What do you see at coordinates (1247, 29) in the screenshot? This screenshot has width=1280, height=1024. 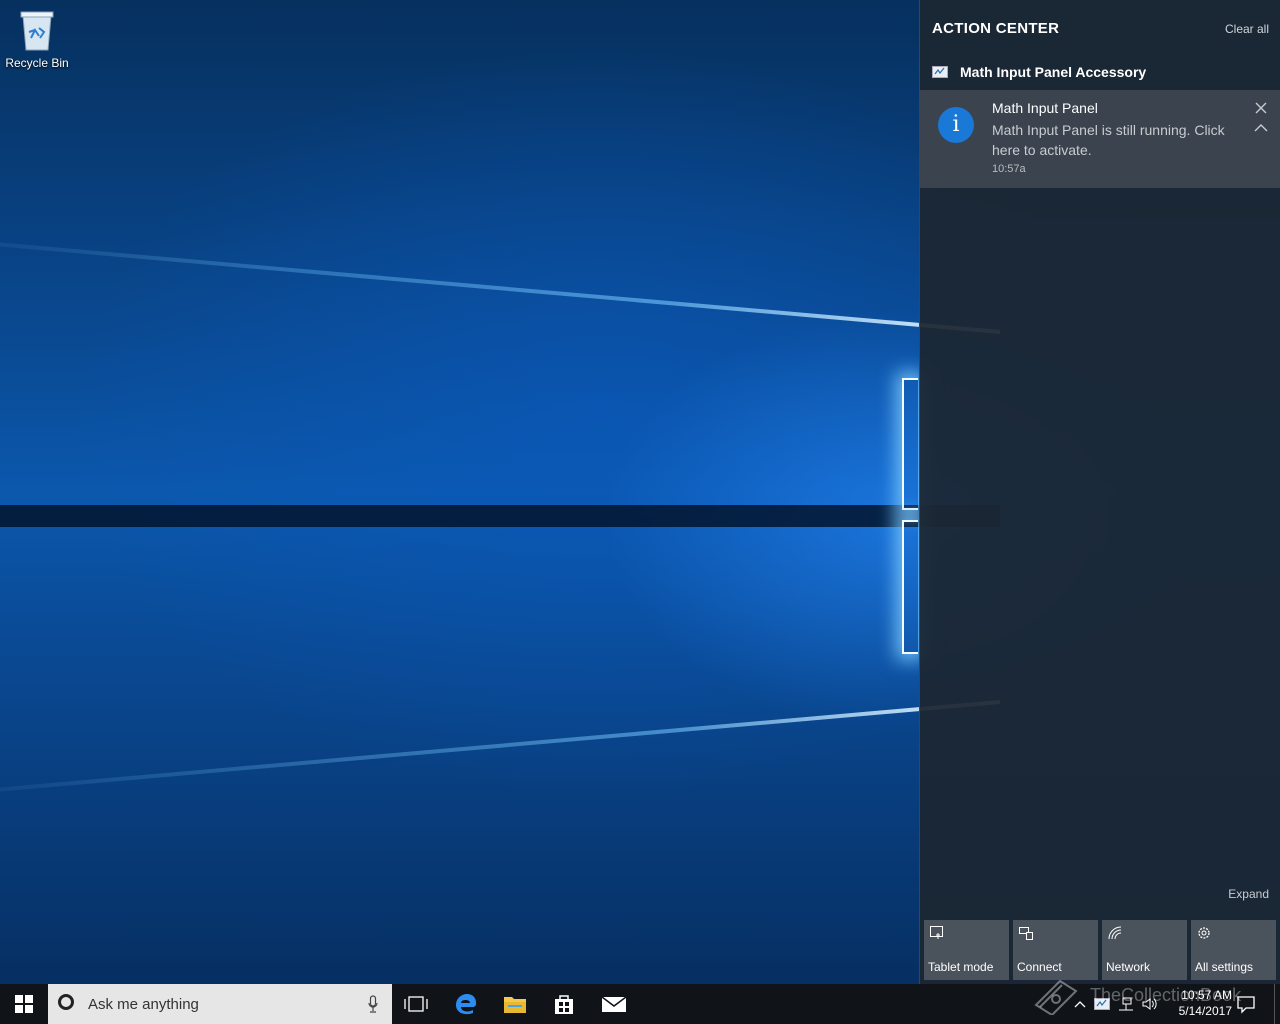 I see `clear-all-button: Clear all` at bounding box center [1247, 29].